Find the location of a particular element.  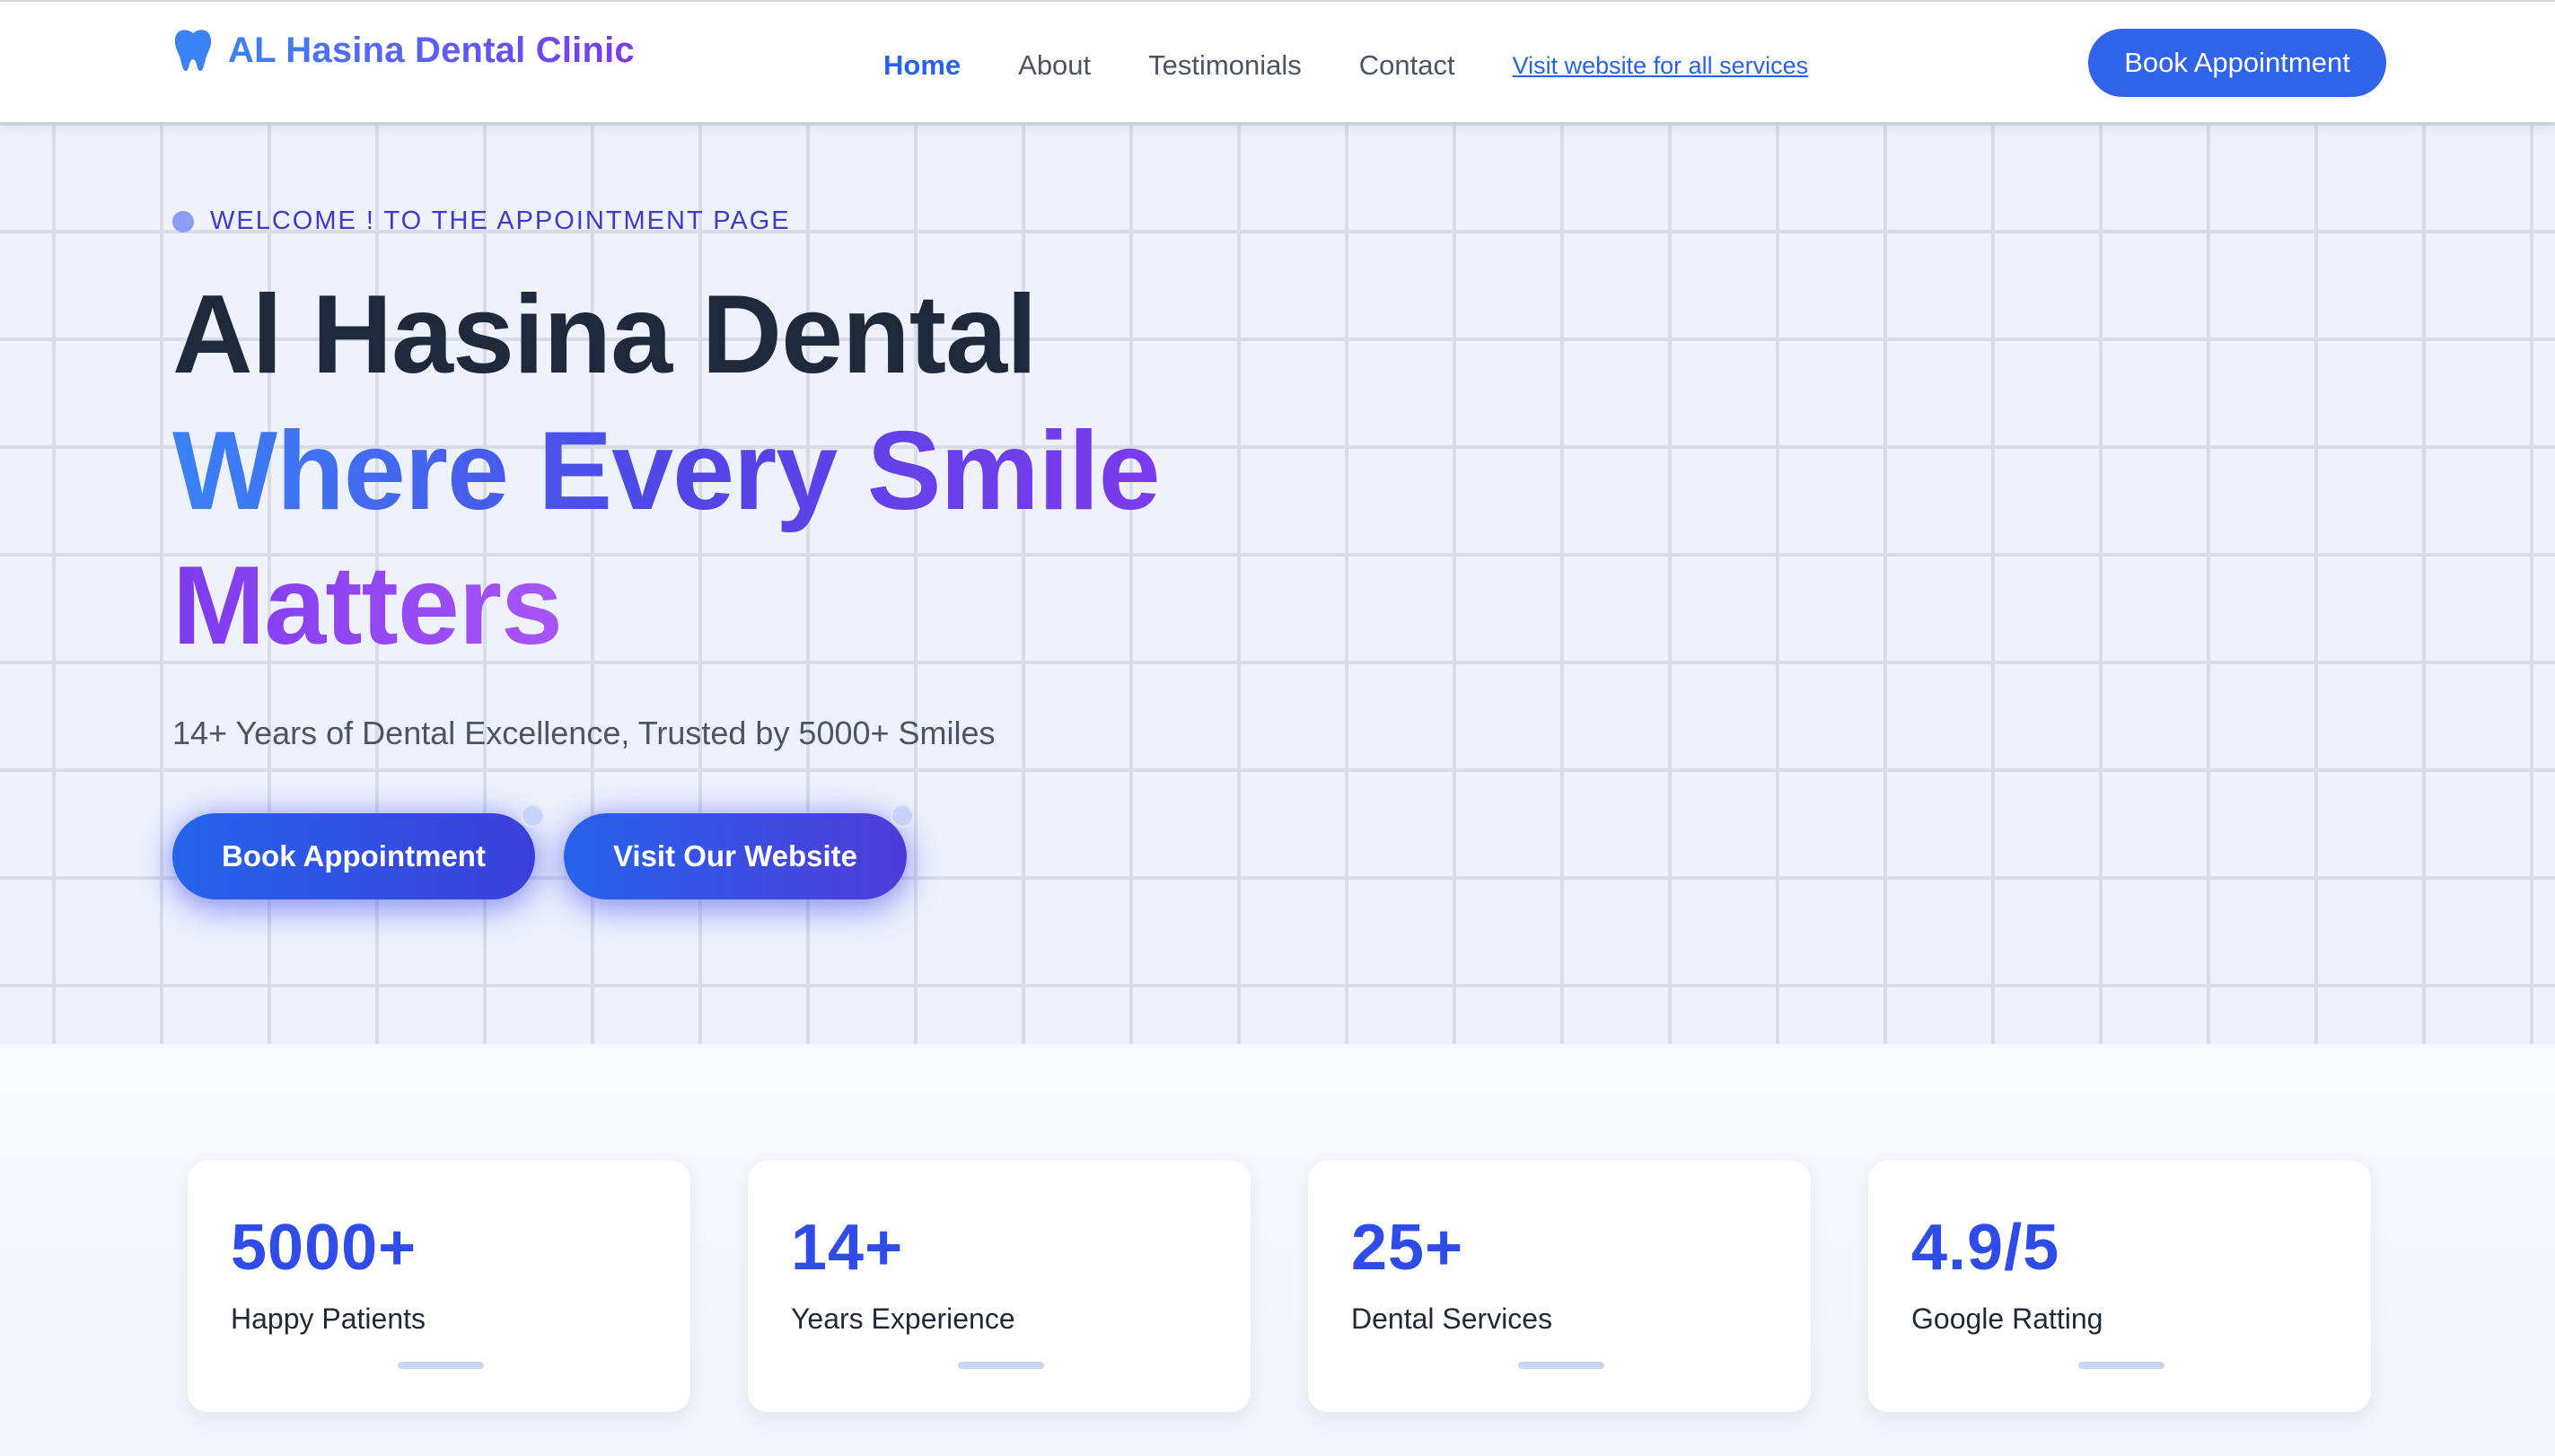

brand-name: AL Hasina Dental Clinic is located at coordinates (431, 50).